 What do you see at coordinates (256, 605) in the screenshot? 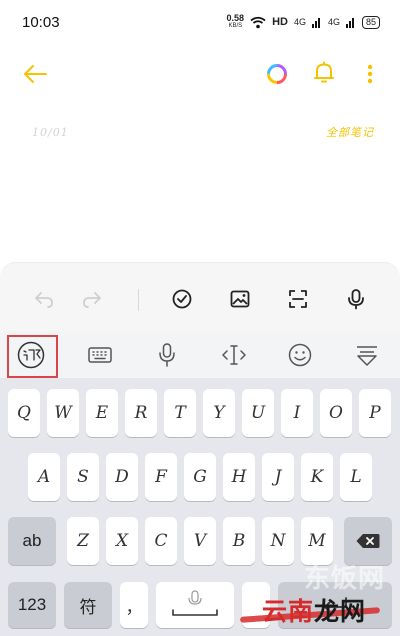
I see `period-key` at bounding box center [256, 605].